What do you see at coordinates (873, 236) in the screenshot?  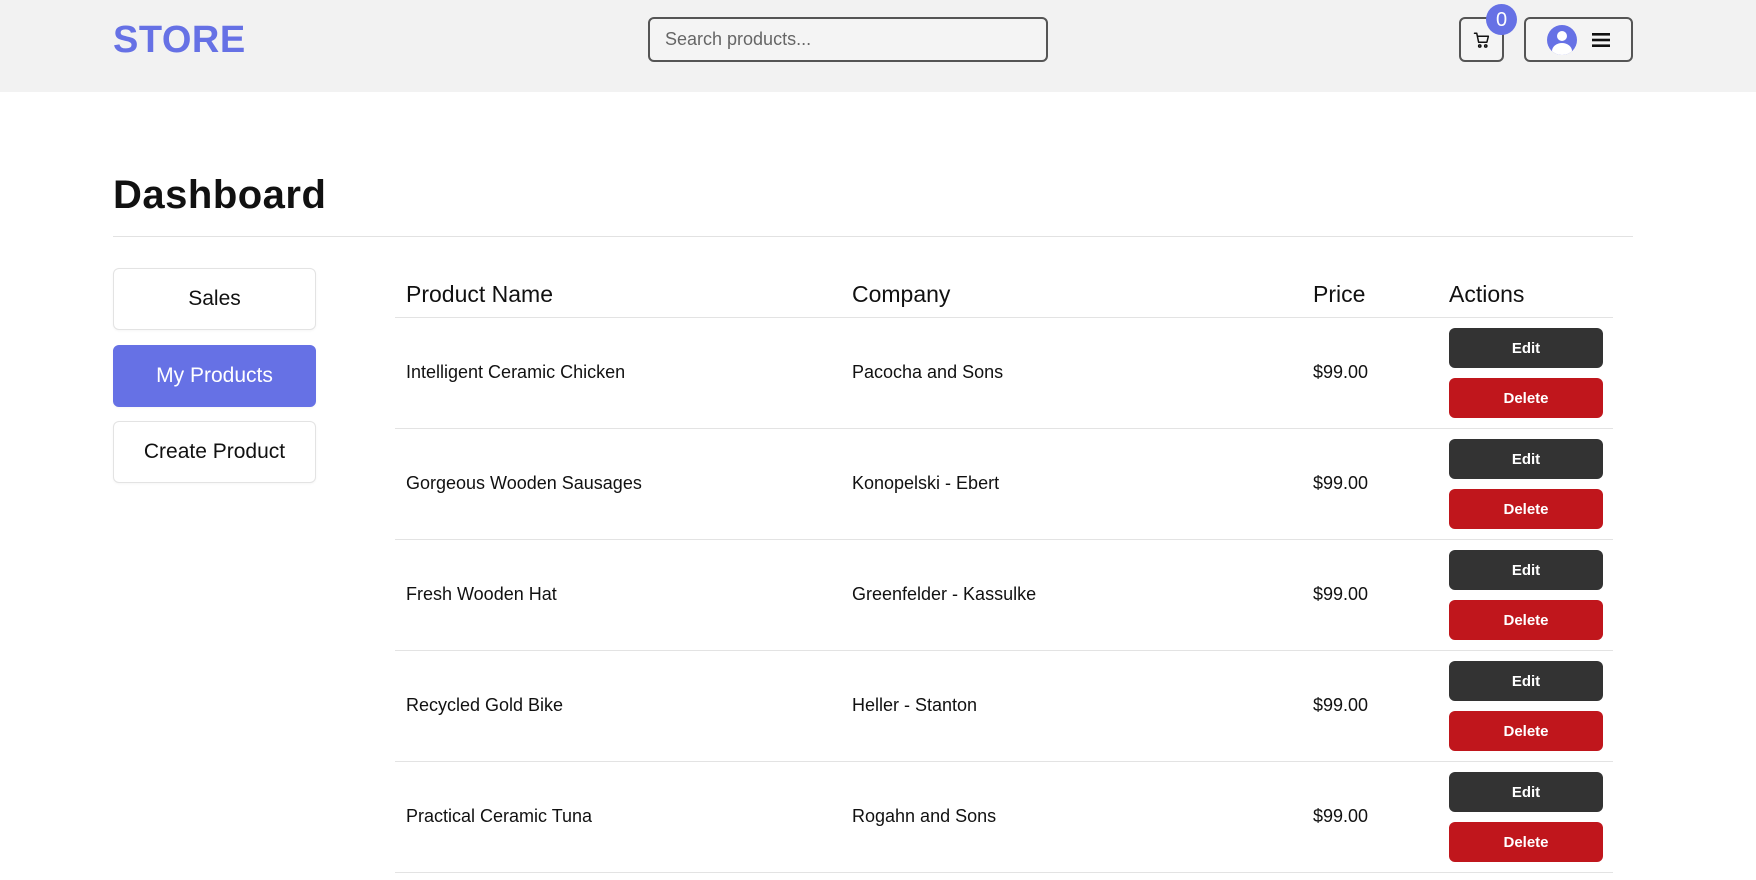 I see `title-divider` at bounding box center [873, 236].